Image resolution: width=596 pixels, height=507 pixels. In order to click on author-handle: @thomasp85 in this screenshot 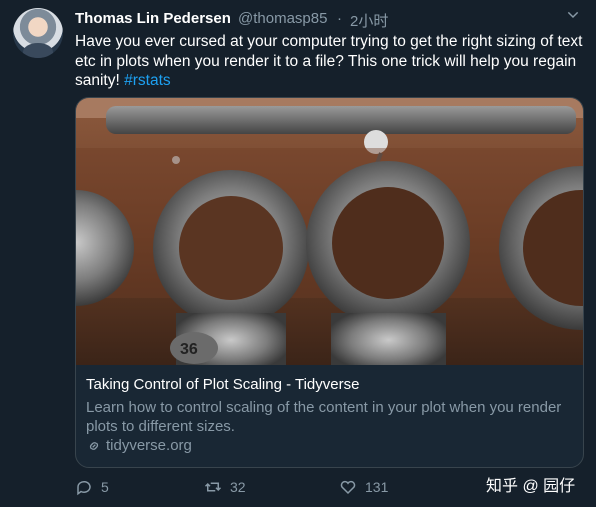, I will do `click(282, 18)`.